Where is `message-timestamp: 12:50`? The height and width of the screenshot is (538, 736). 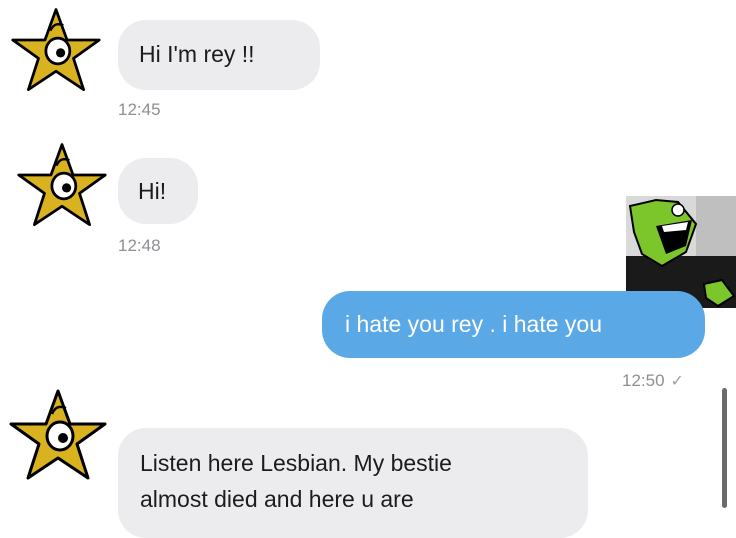
message-timestamp: 12:50 is located at coordinates (643, 380).